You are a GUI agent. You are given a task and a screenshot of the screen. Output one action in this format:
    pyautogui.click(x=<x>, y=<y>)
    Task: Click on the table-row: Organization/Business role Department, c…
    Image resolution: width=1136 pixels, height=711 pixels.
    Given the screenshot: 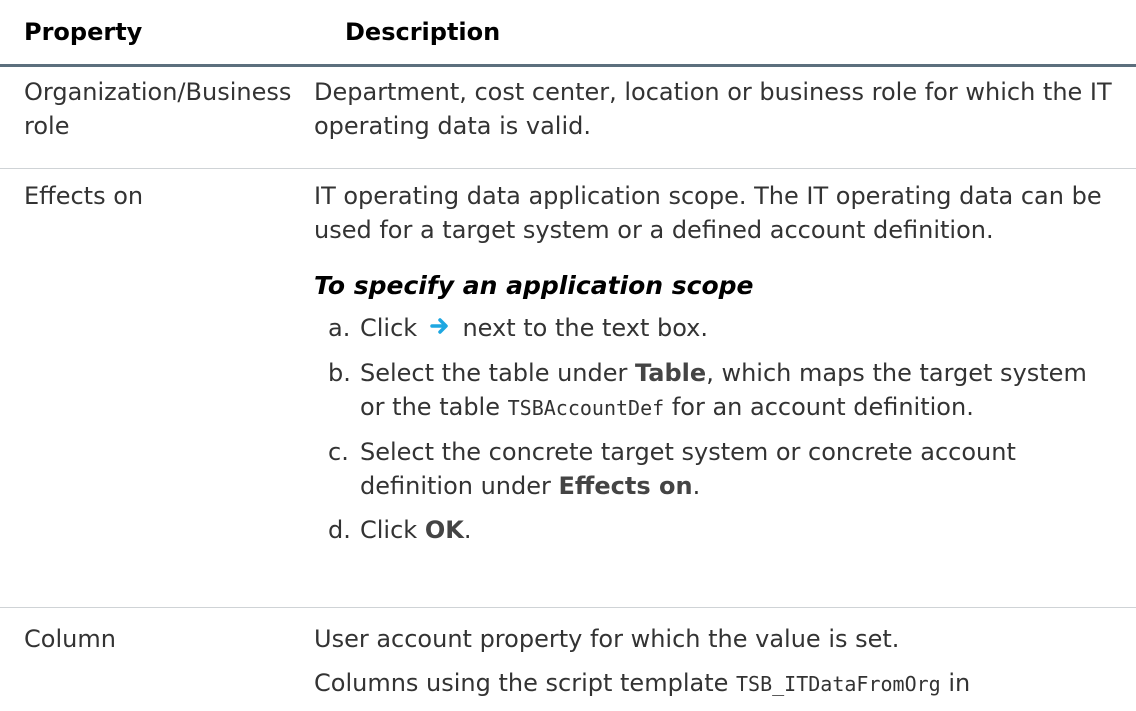 What is the action you would take?
    pyautogui.click(x=568, y=118)
    